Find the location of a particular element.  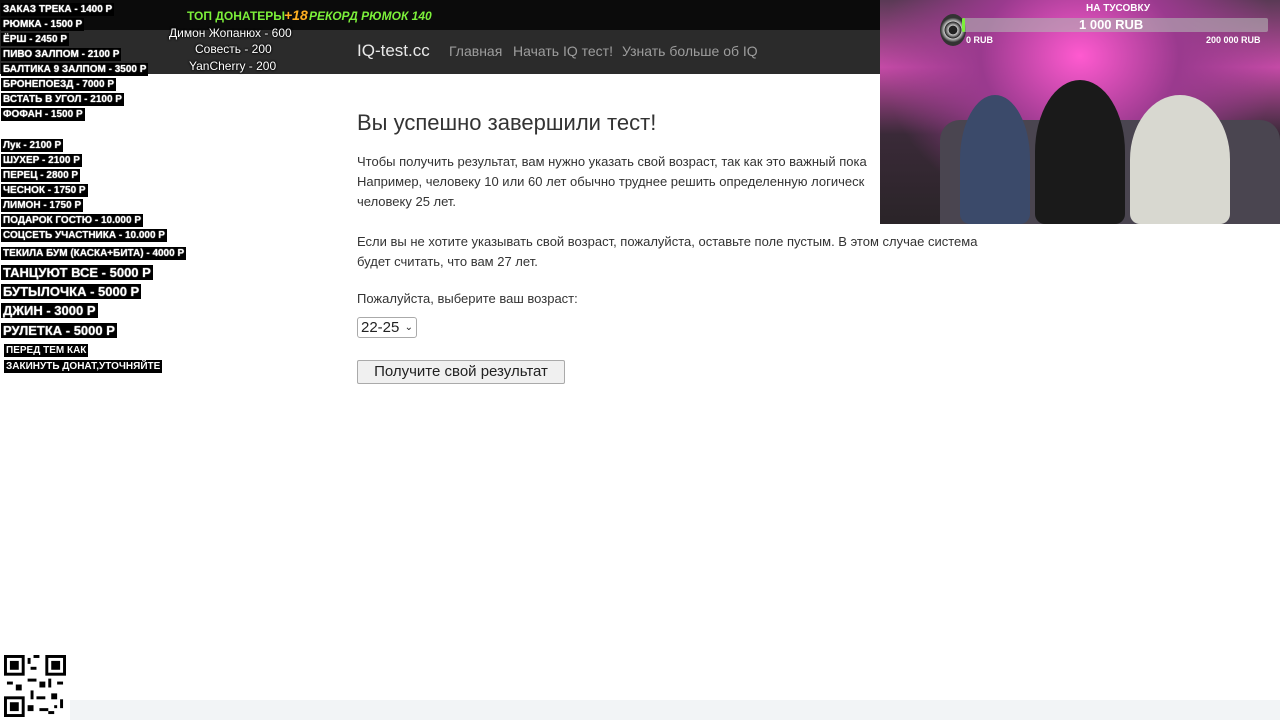

qr-code-icon is located at coordinates (35, 686).